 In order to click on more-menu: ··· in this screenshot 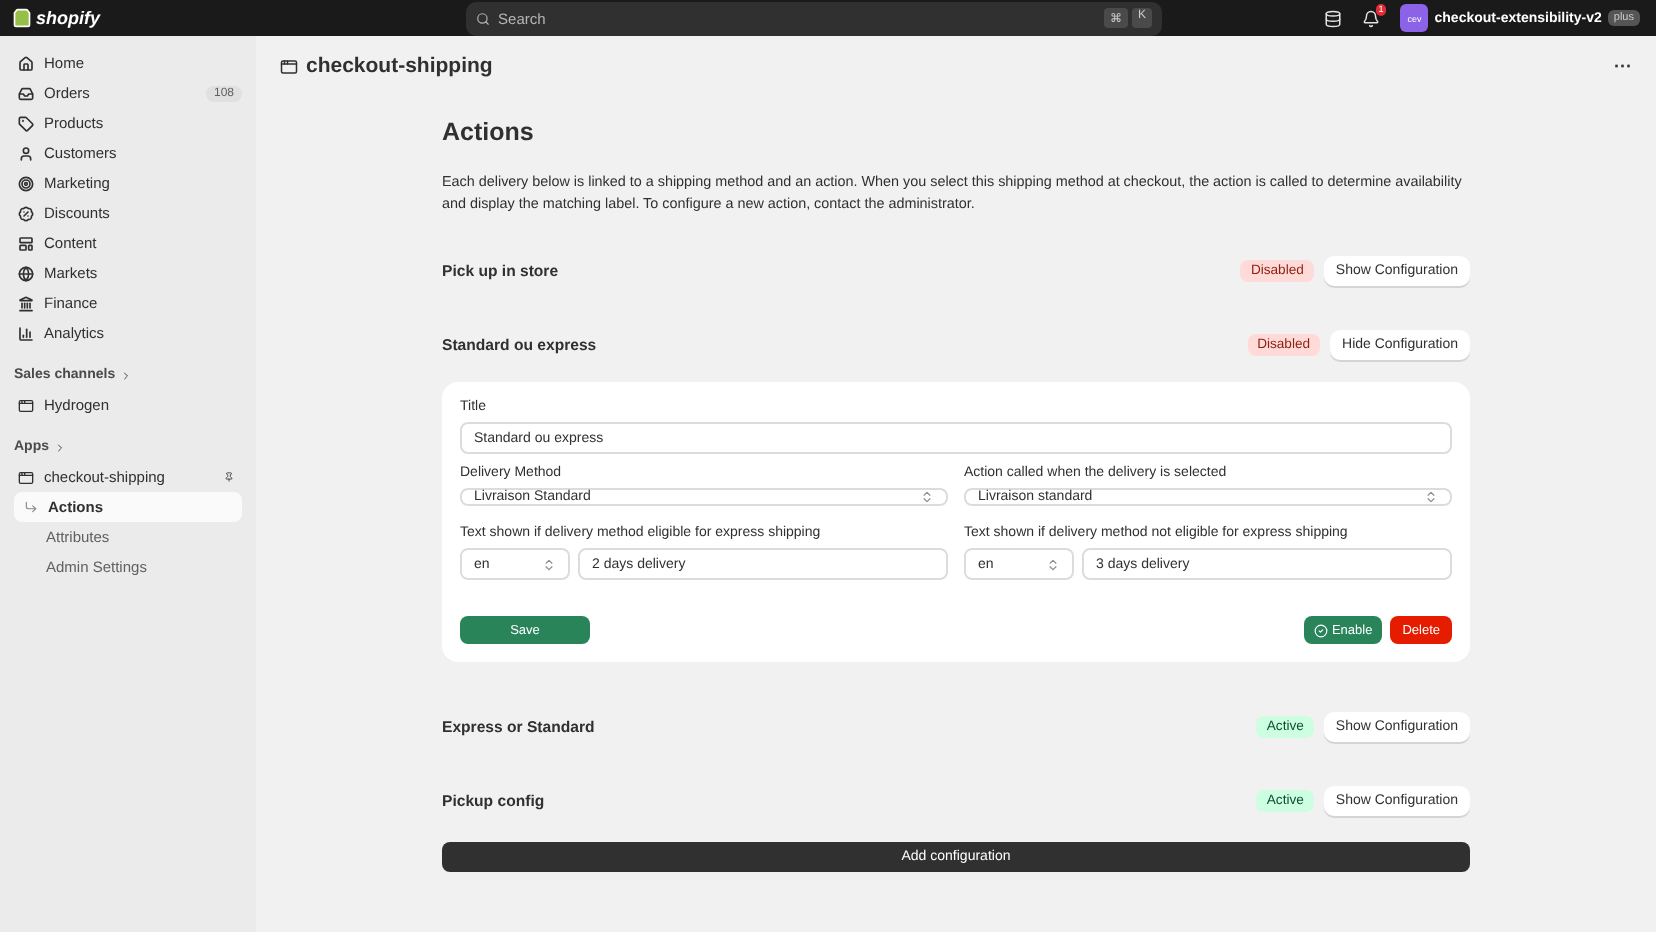, I will do `click(1623, 66)`.